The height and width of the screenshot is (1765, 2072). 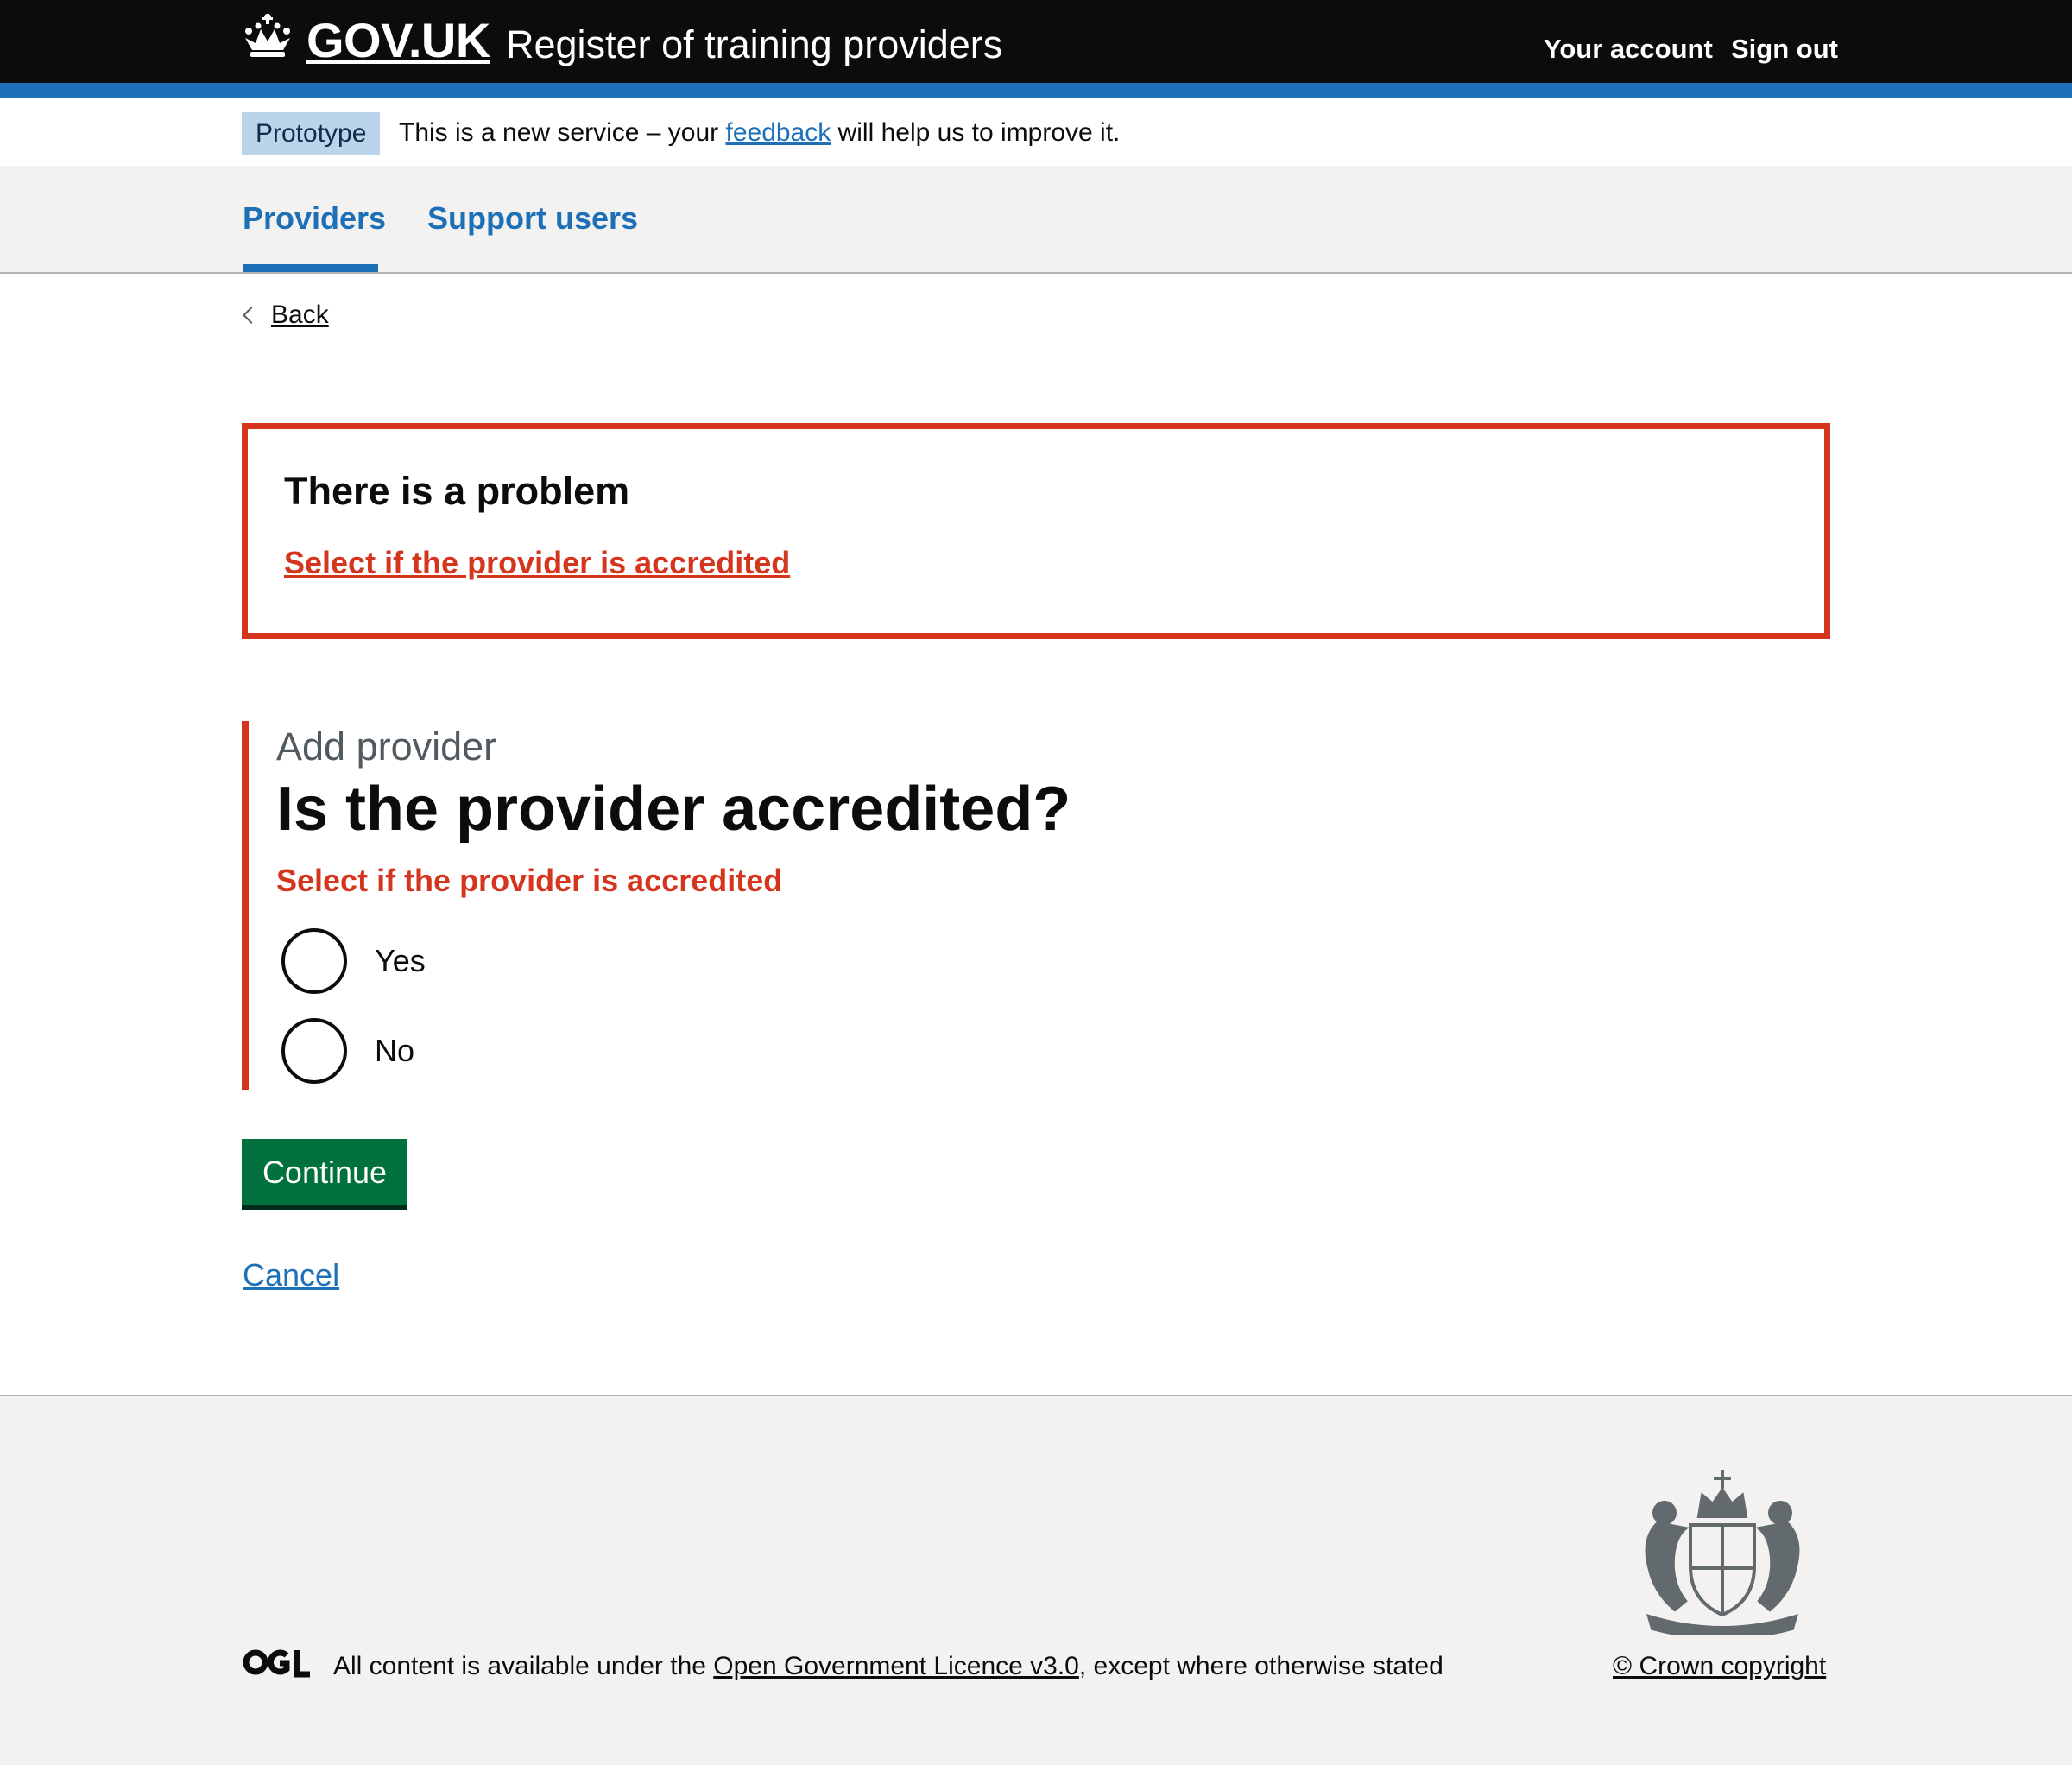 I want to click on royal-coat-of-arms-icon, so click(x=1722, y=1552).